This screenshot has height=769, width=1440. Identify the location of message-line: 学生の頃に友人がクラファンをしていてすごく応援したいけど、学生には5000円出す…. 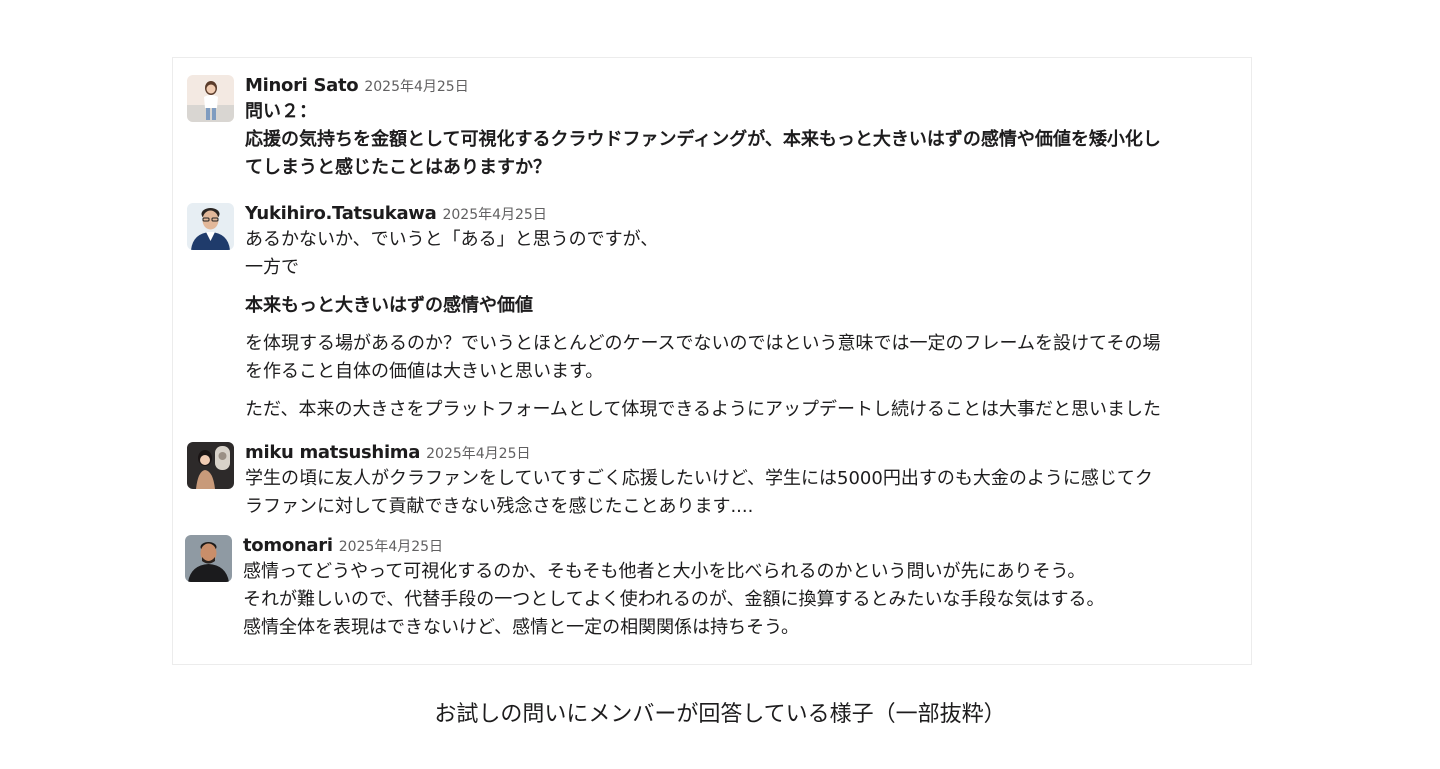
(699, 478).